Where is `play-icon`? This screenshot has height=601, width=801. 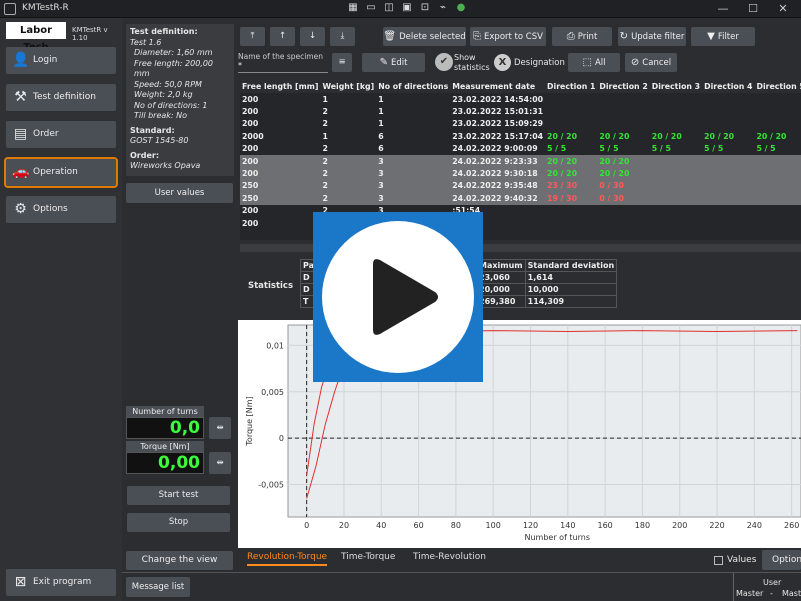 play-icon is located at coordinates (398, 297).